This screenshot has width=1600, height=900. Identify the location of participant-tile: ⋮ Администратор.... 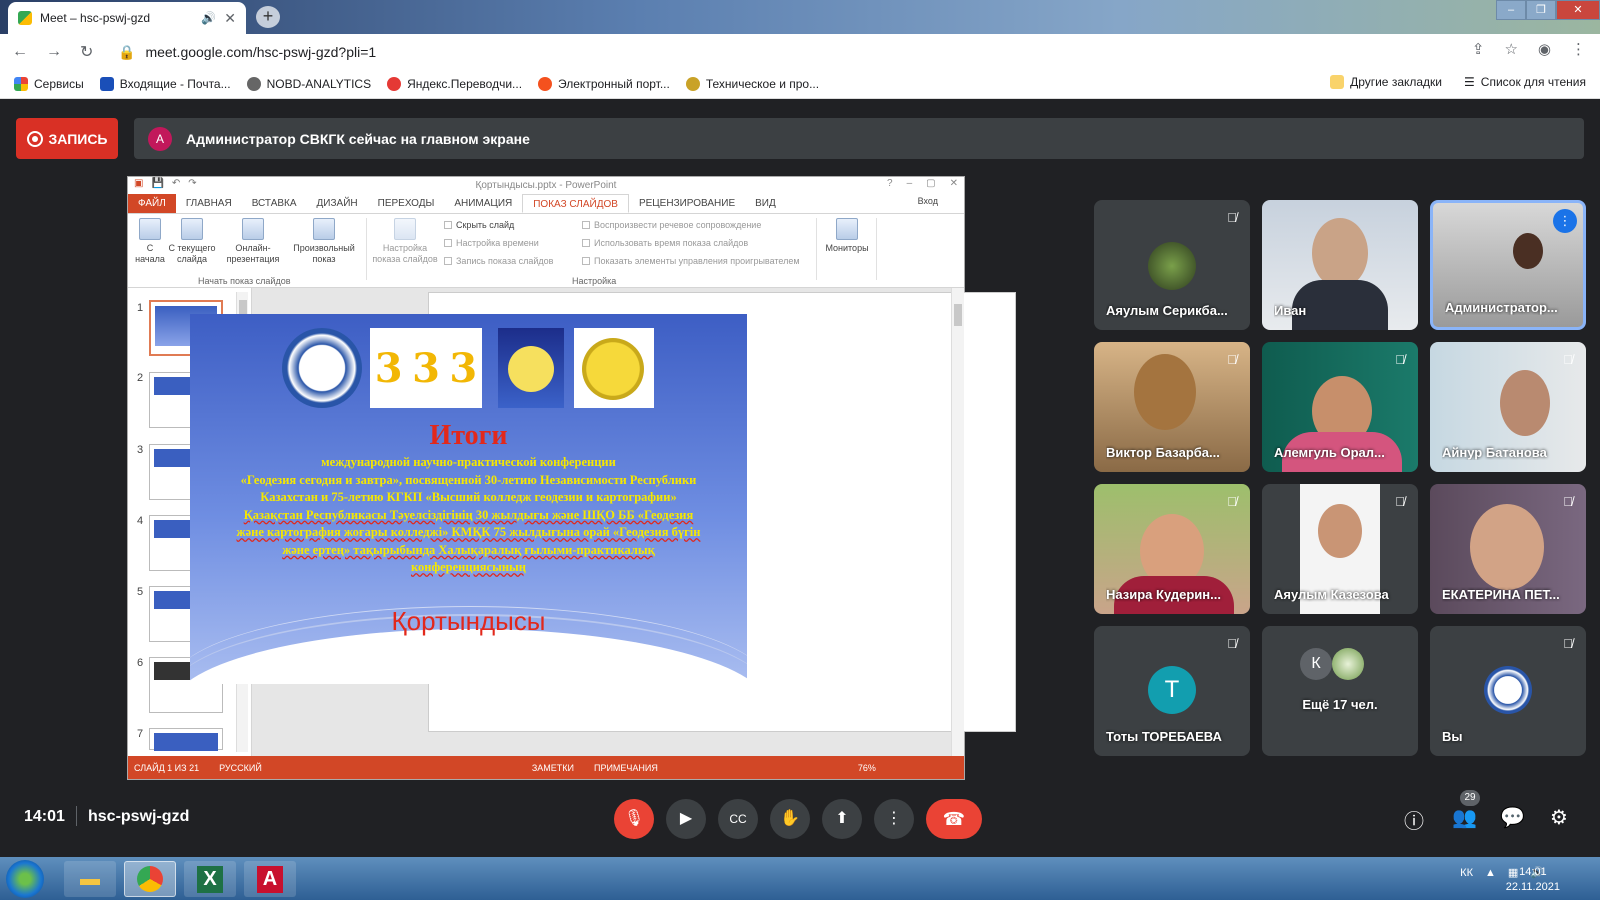
(1508, 265).